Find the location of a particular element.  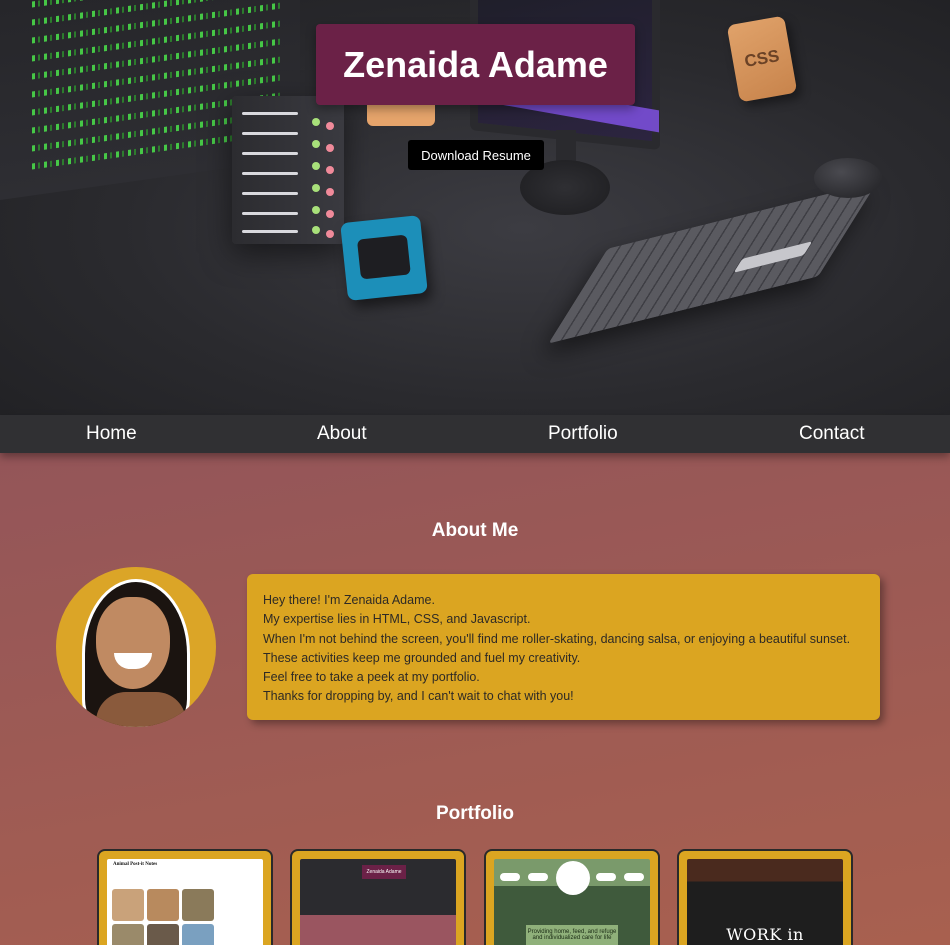

profile-photo is located at coordinates (136, 647).